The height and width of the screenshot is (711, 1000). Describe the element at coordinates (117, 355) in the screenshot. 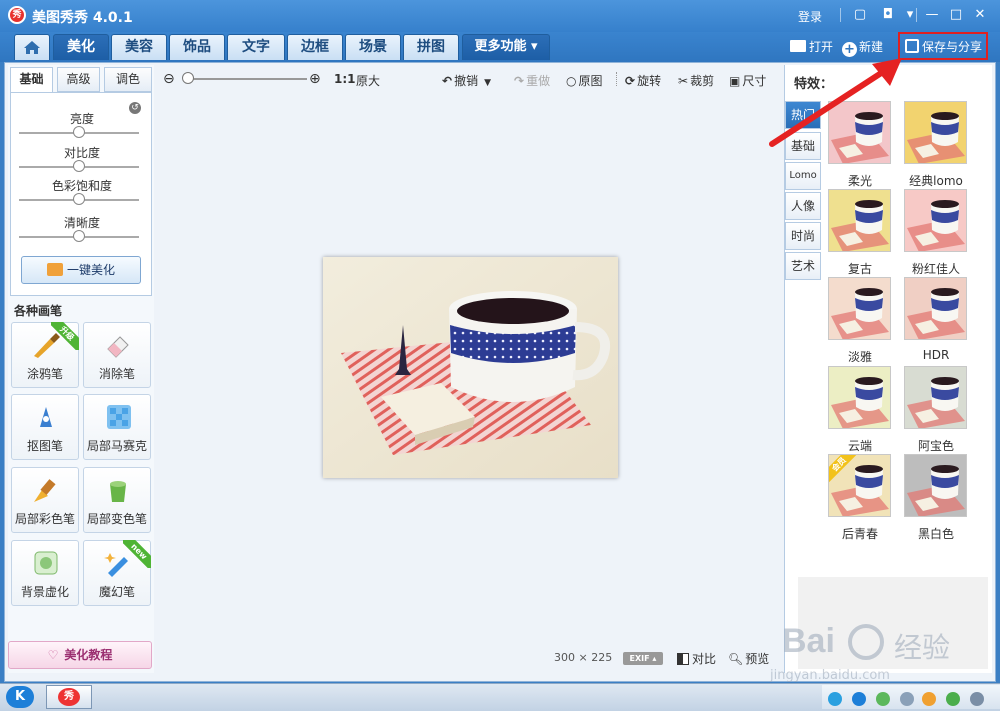

I see `eraser-brush-tile: 消除笔` at that location.